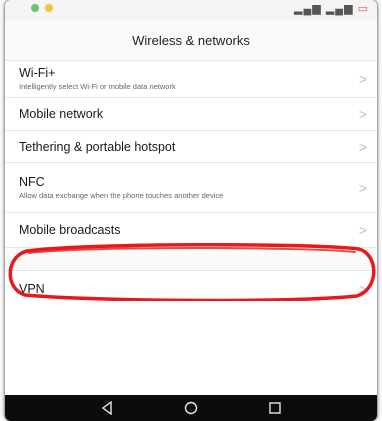  I want to click on square-recents-icon, so click(275, 408).